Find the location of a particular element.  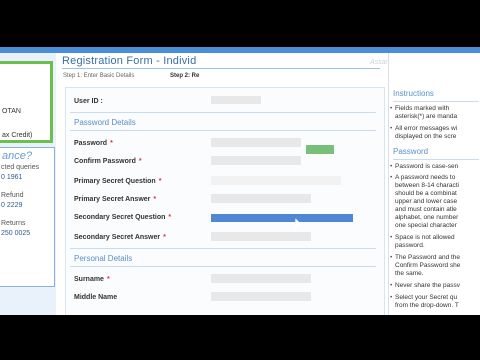

title-divider is located at coordinates (221, 68).